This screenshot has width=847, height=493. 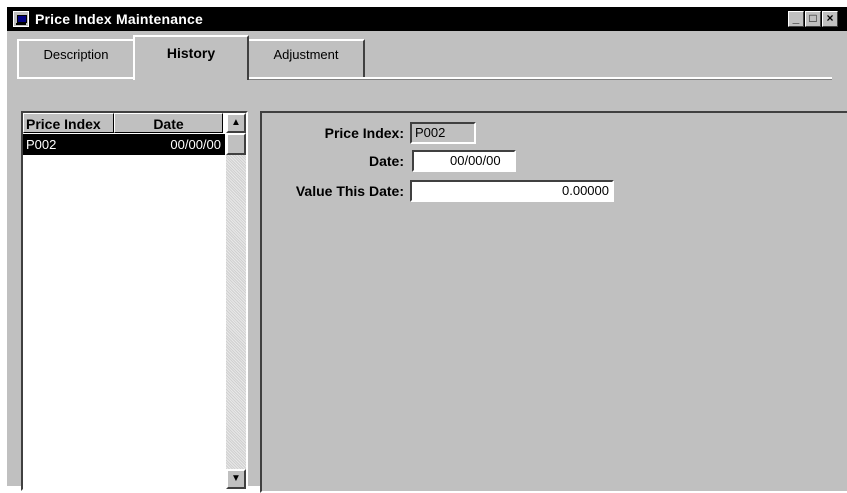 I want to click on arrow-down-icon: ▼, so click(x=236, y=478).